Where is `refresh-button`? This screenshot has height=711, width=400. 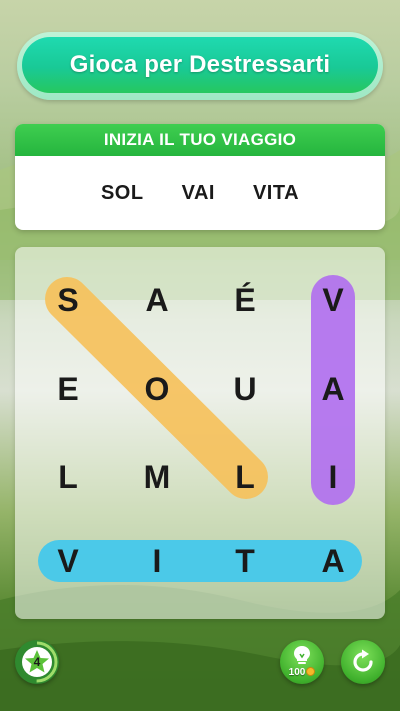 refresh-button is located at coordinates (363, 662).